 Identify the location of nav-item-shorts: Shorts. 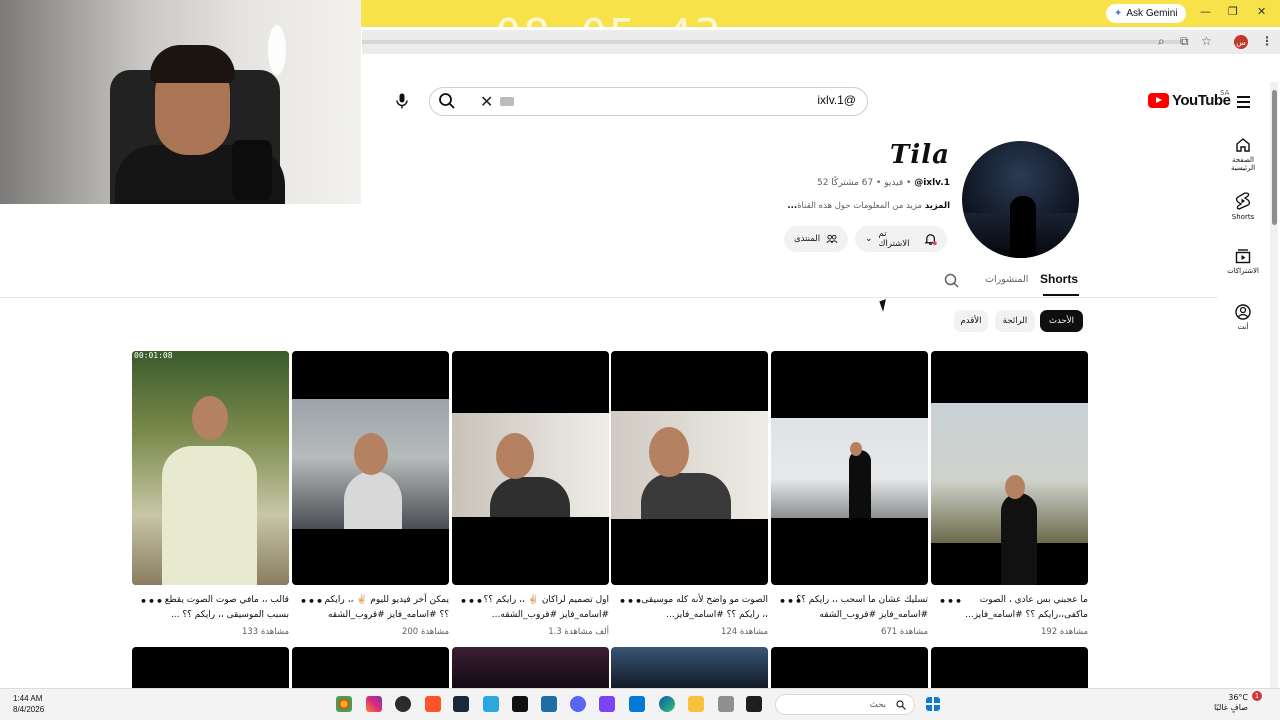
(1243, 206).